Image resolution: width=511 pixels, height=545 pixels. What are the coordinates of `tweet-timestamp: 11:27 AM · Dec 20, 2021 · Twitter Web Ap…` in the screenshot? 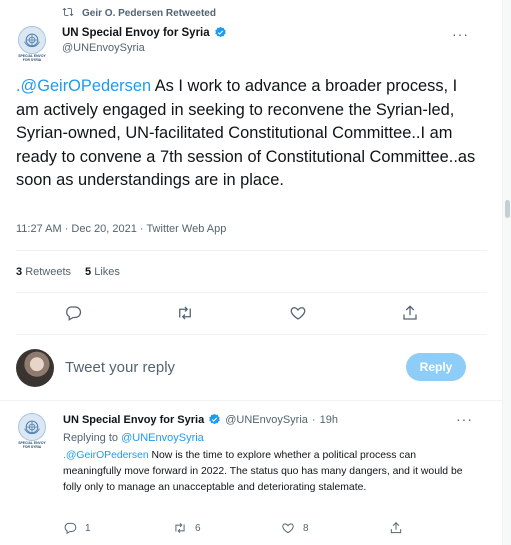 It's located at (121, 229).